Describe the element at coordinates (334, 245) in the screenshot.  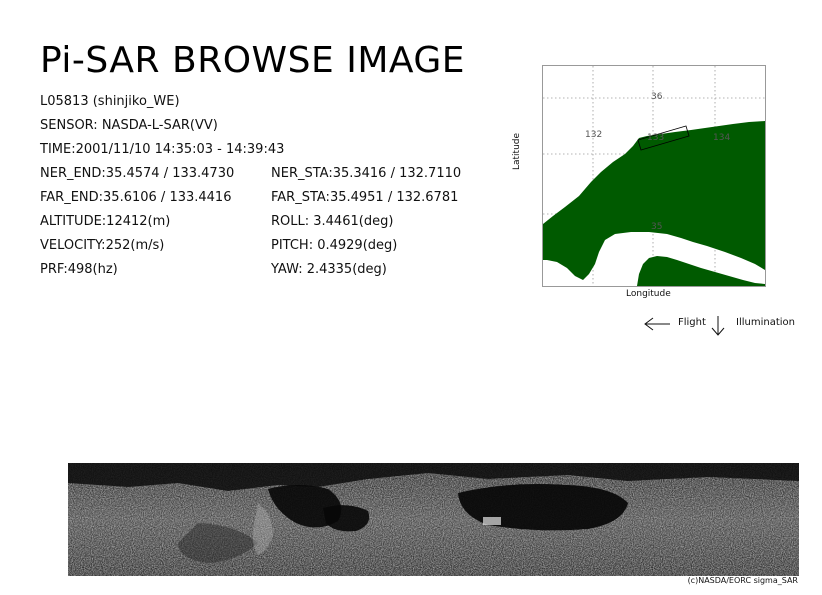
I see `pitch-info: PITCH: 0.4929(deg)` at that location.